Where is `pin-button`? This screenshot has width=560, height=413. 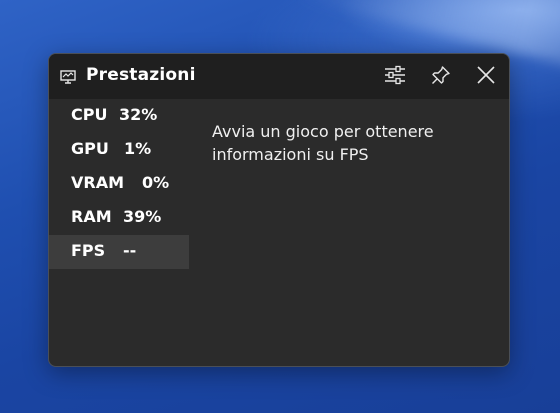
pin-button is located at coordinates (441, 77).